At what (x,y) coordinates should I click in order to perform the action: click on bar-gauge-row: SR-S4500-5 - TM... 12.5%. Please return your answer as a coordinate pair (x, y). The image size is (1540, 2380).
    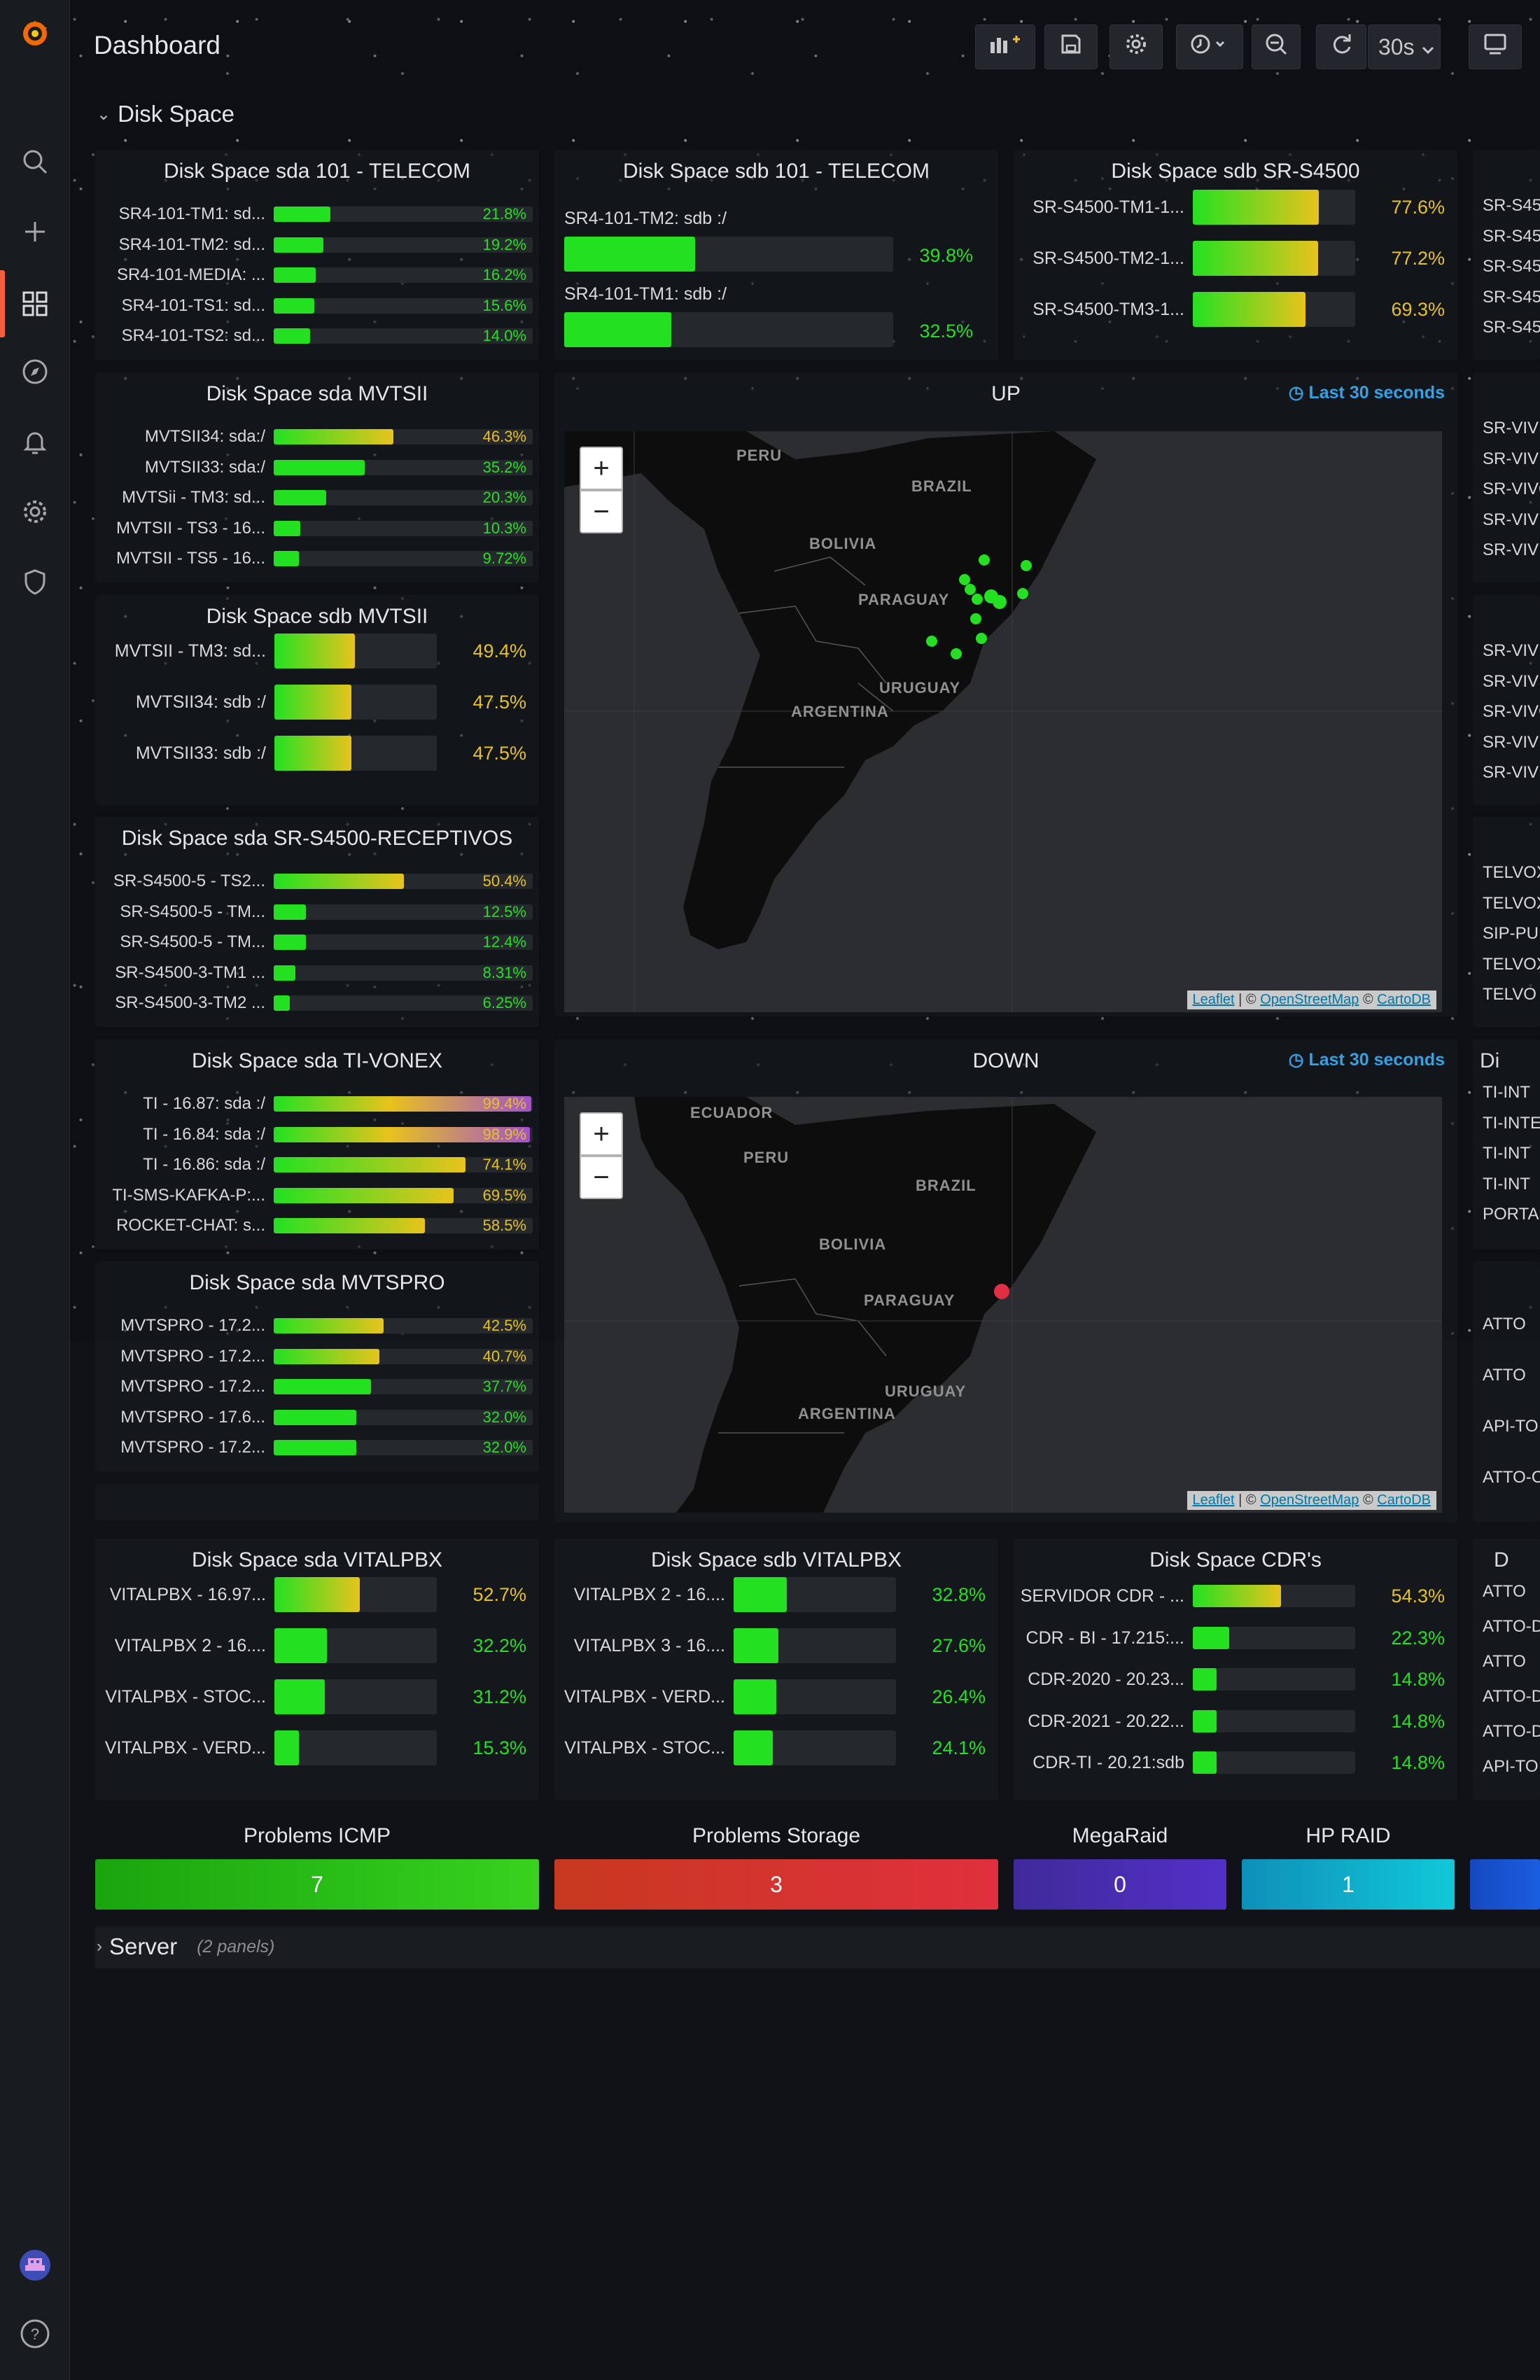
    Looking at the image, I should click on (317, 912).